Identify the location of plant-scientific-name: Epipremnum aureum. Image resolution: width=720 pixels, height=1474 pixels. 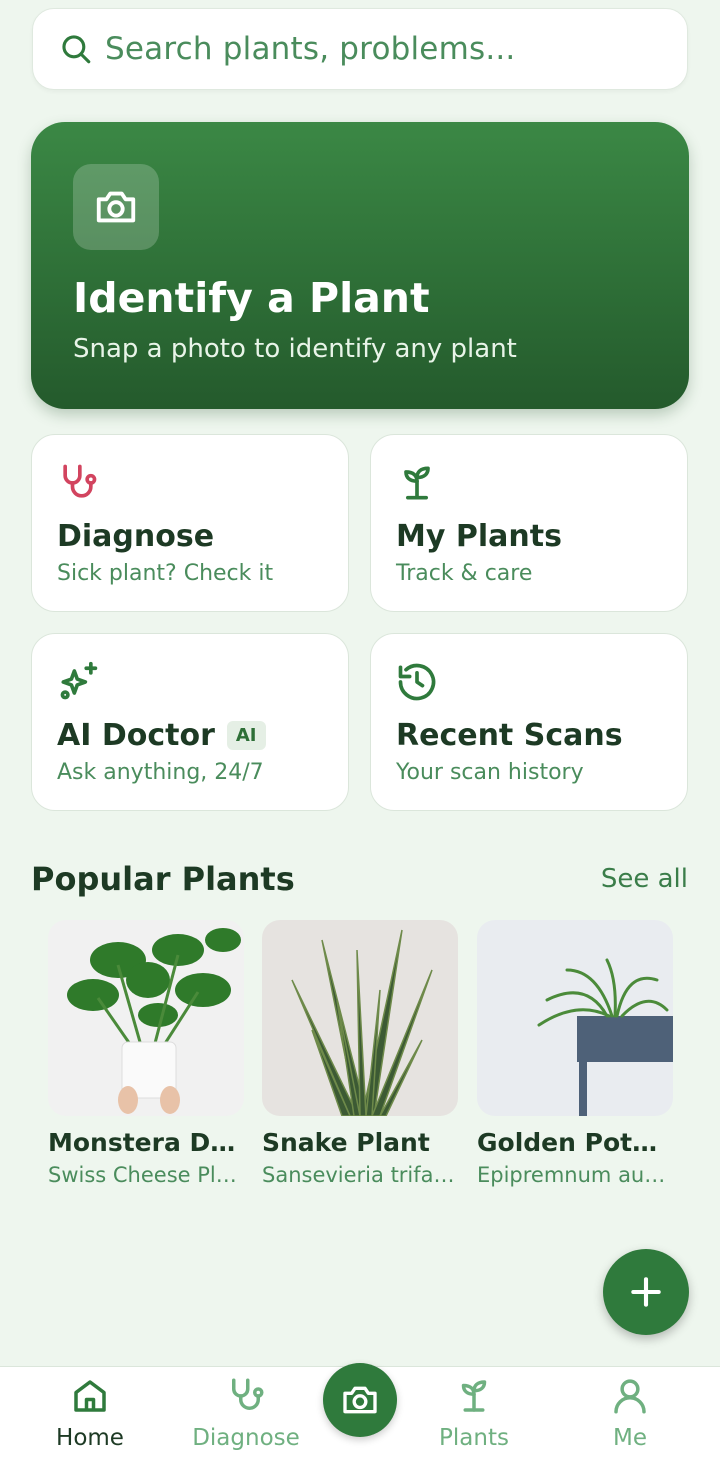
(575, 1175).